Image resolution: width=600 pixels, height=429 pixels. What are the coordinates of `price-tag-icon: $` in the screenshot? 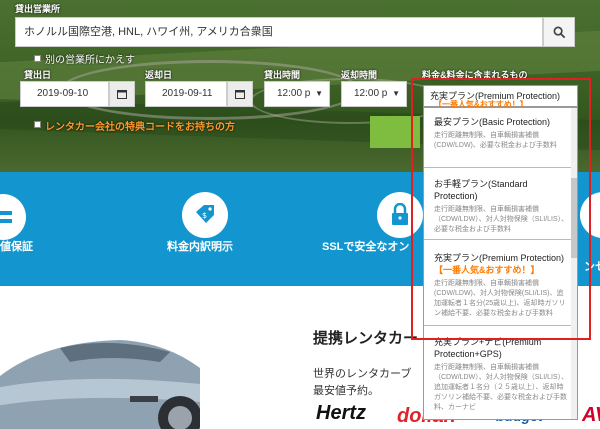 It's located at (205, 215).